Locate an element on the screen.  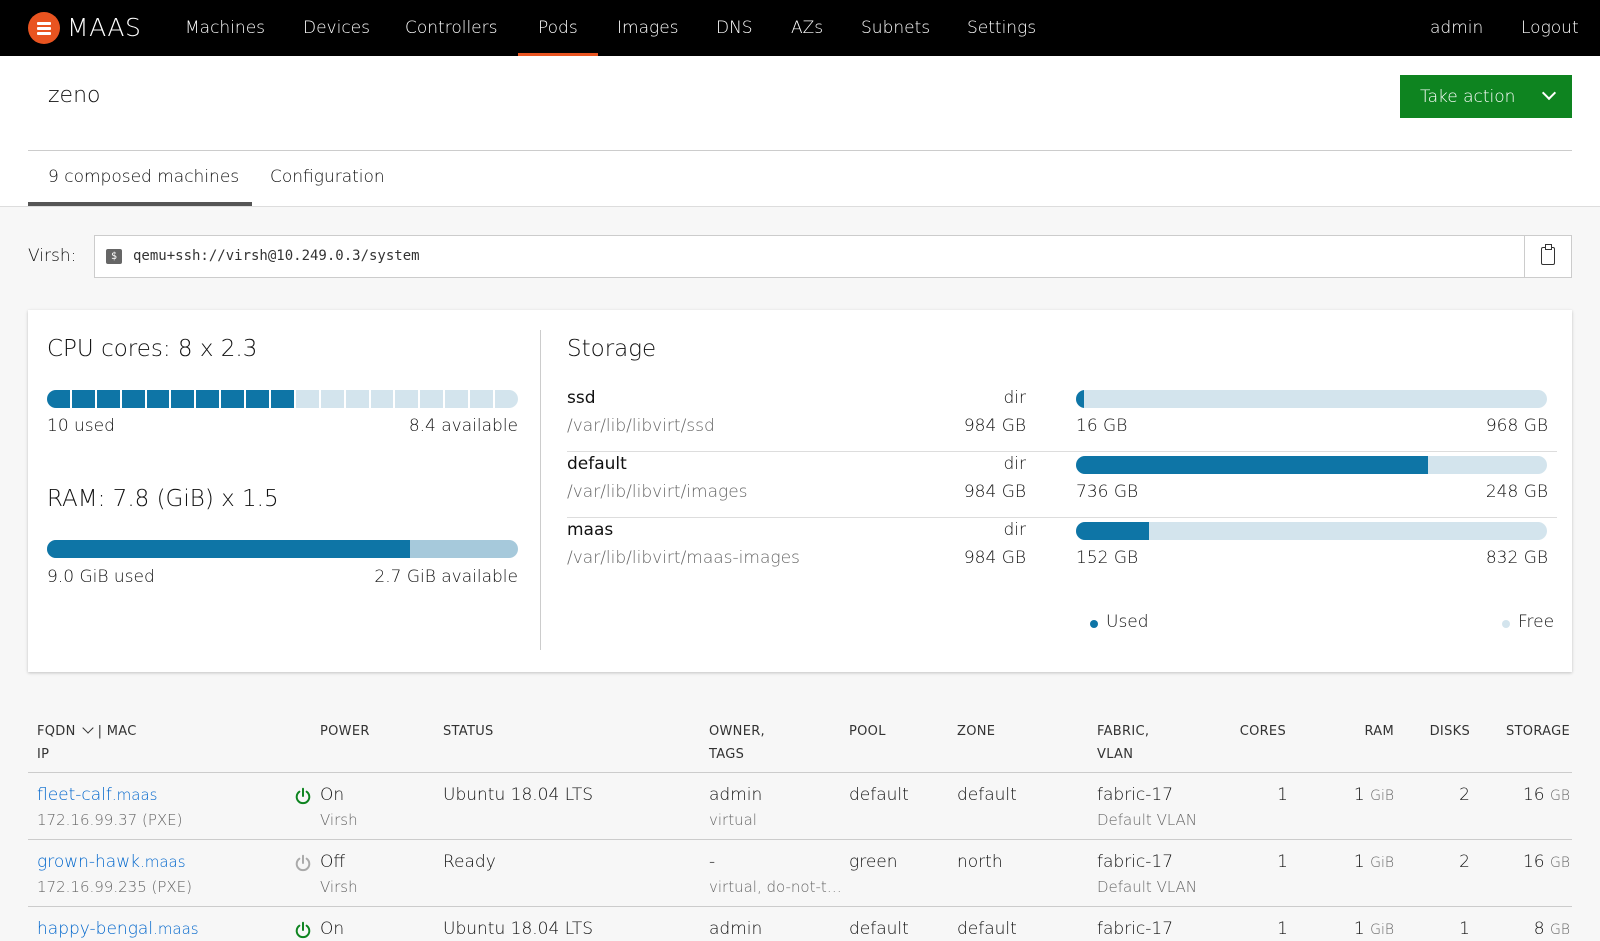
sort-chevron-icon is located at coordinates (87, 728).